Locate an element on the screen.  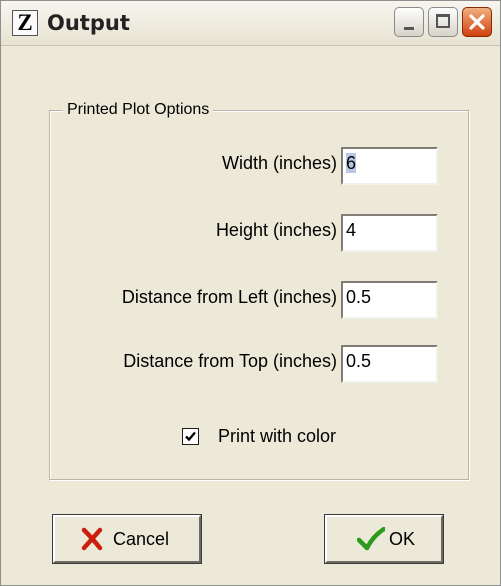
width-label: Width (inches) is located at coordinates (279, 163).